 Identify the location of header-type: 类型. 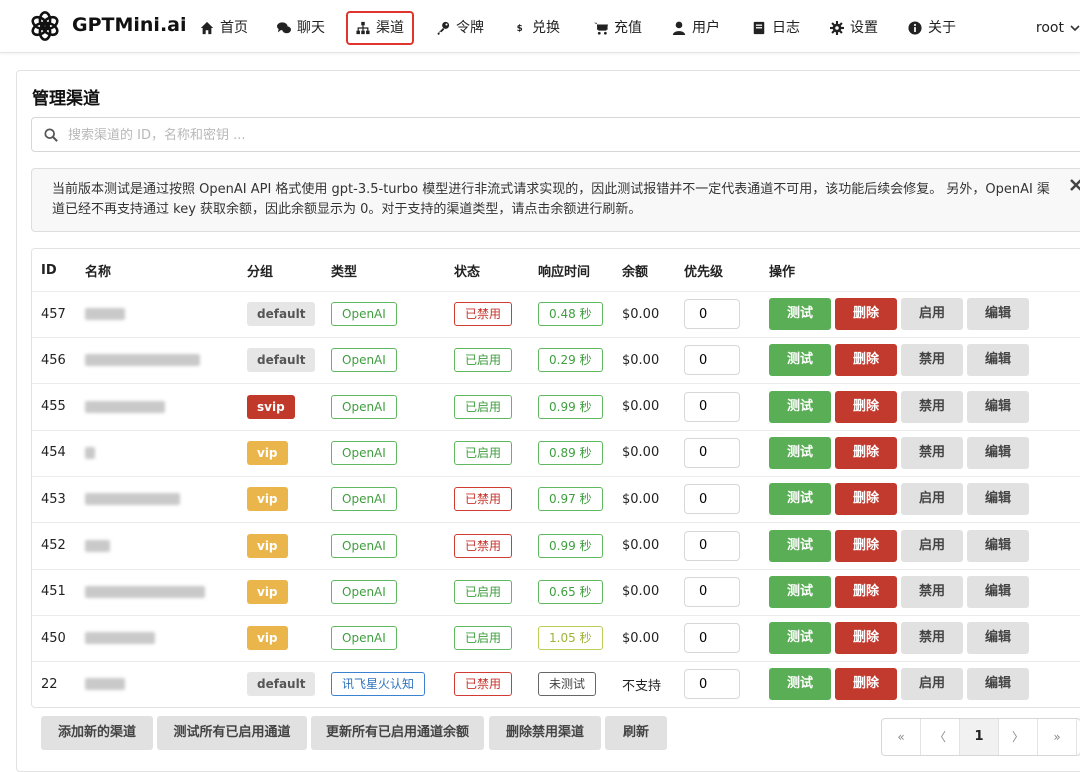
(344, 270).